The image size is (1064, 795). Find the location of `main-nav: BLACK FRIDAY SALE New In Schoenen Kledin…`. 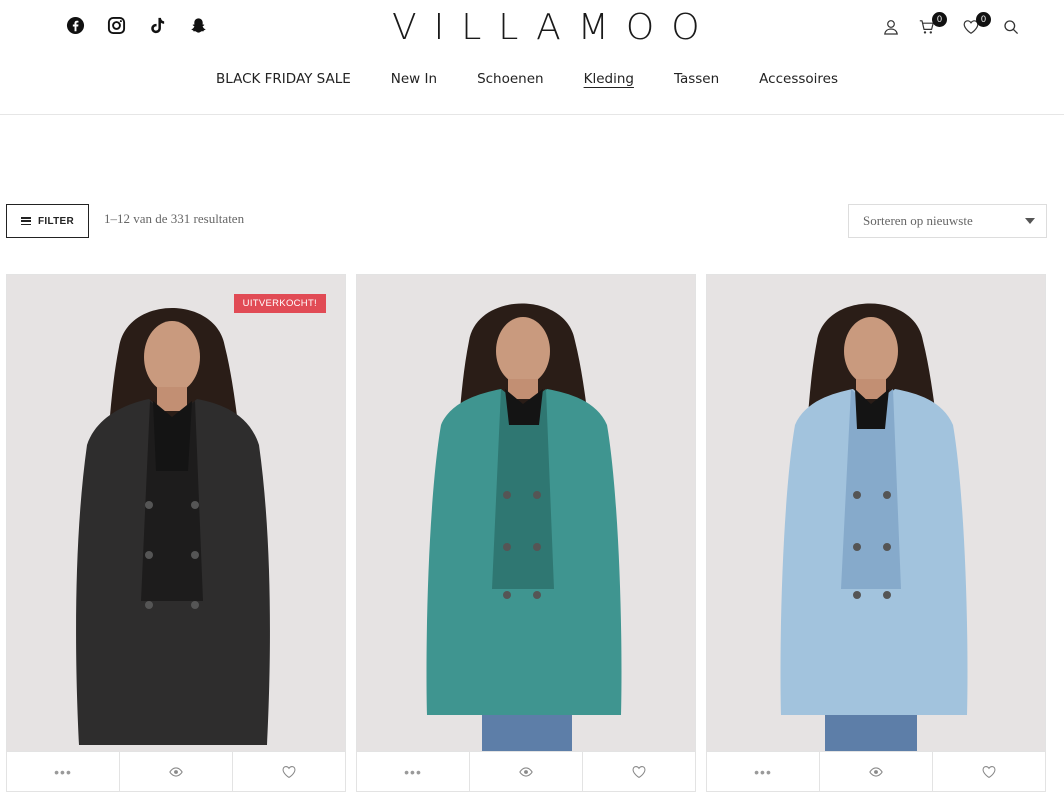

main-nav: BLACK FRIDAY SALE New In Schoenen Kledin… is located at coordinates (532, 79).